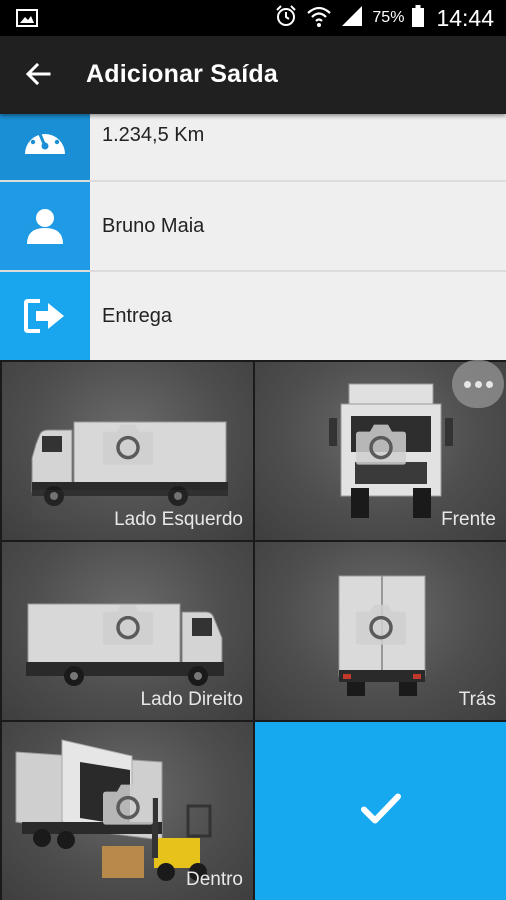 The width and height of the screenshot is (506, 900). I want to click on odometer-row: 1.234,5 Km, so click(253, 148).